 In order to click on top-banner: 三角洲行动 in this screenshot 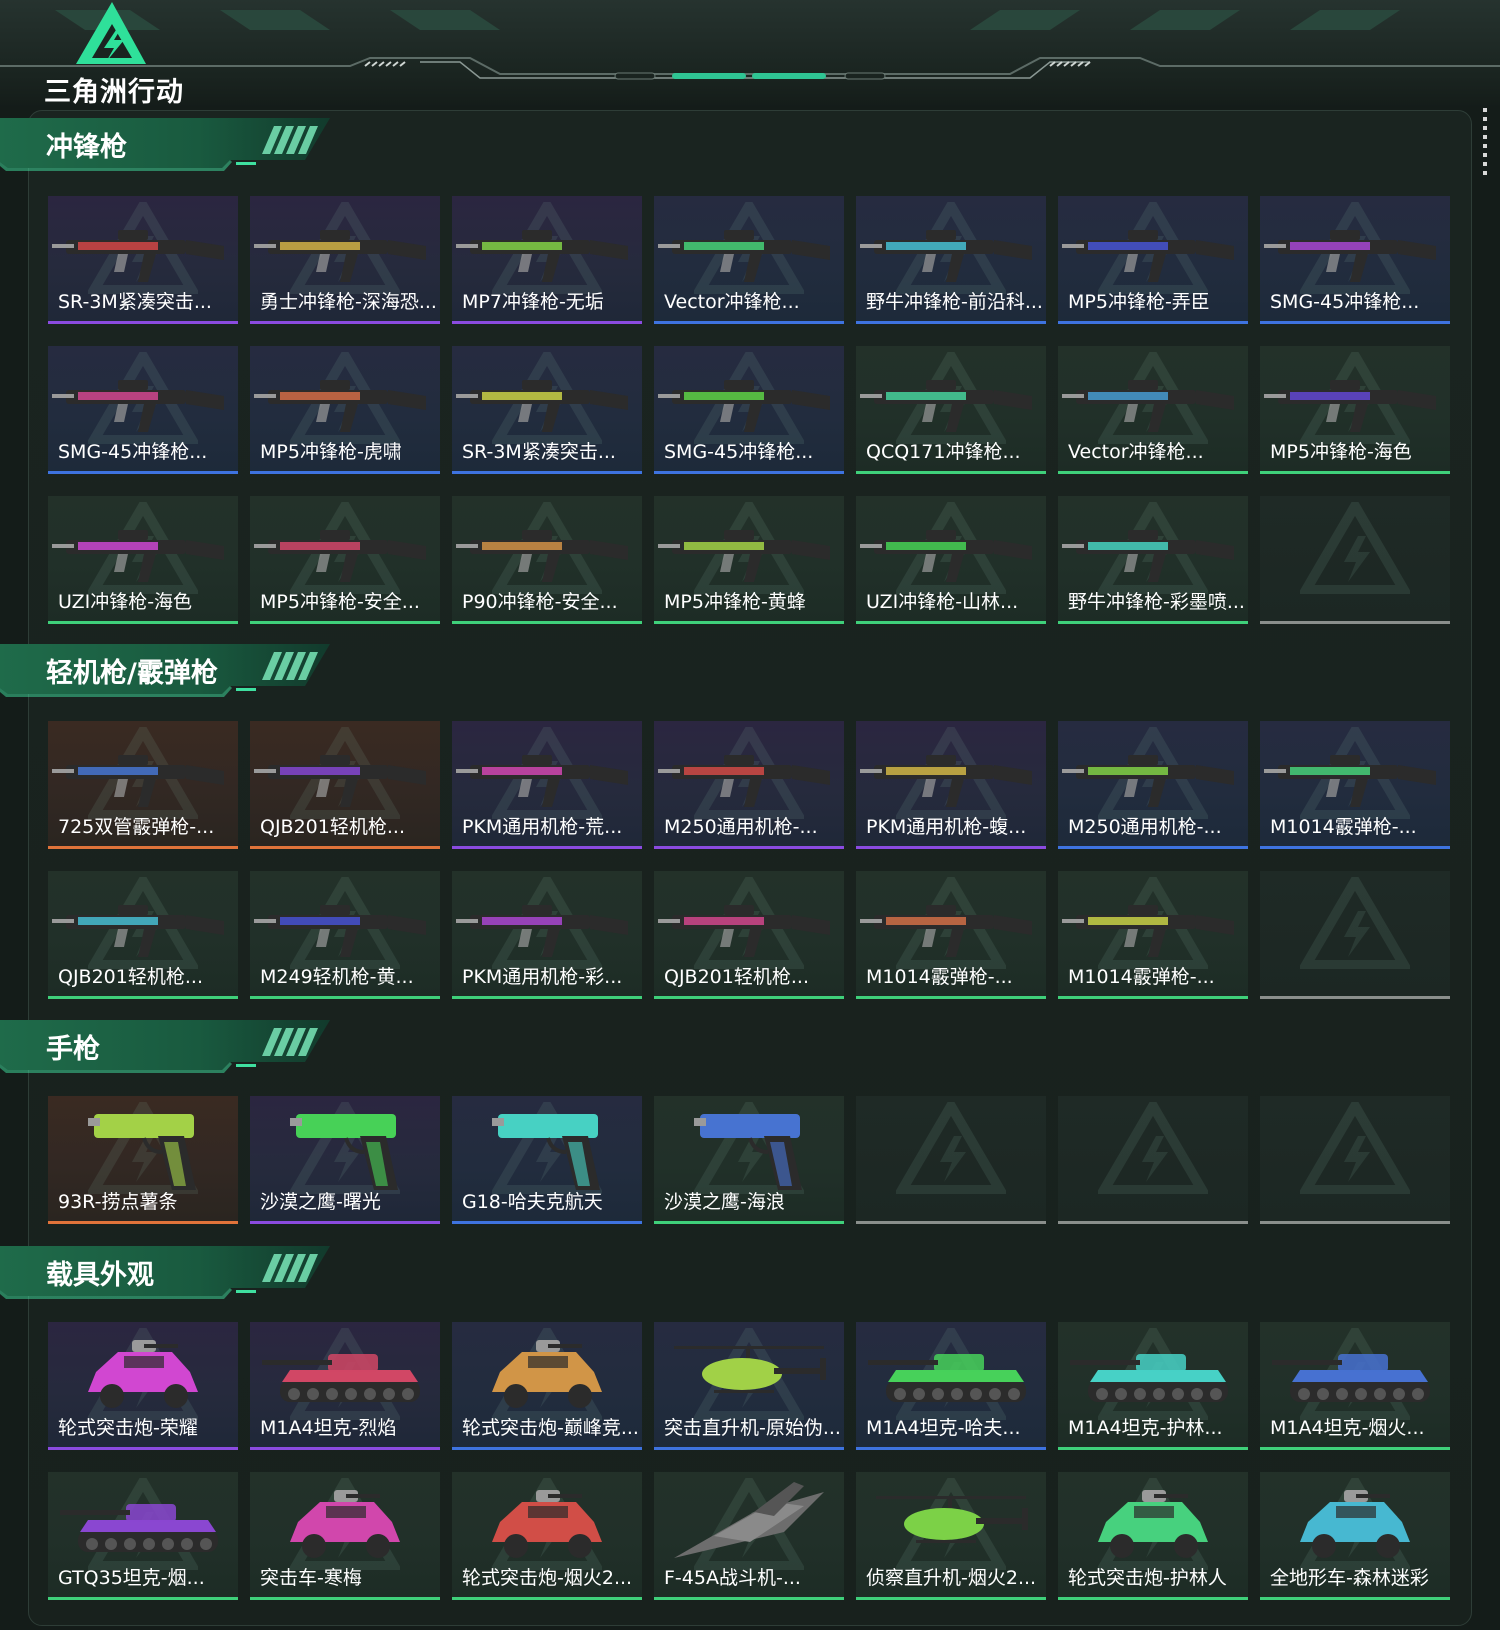, I will do `click(750, 54)`.